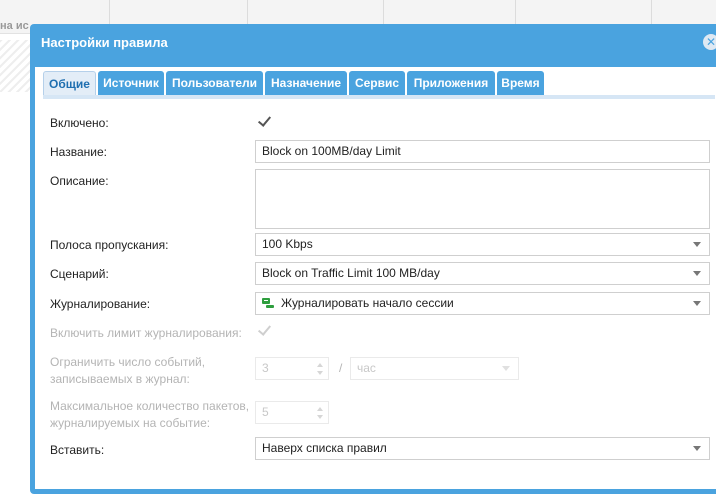  I want to click on tab-applications: Приложения, so click(451, 83).